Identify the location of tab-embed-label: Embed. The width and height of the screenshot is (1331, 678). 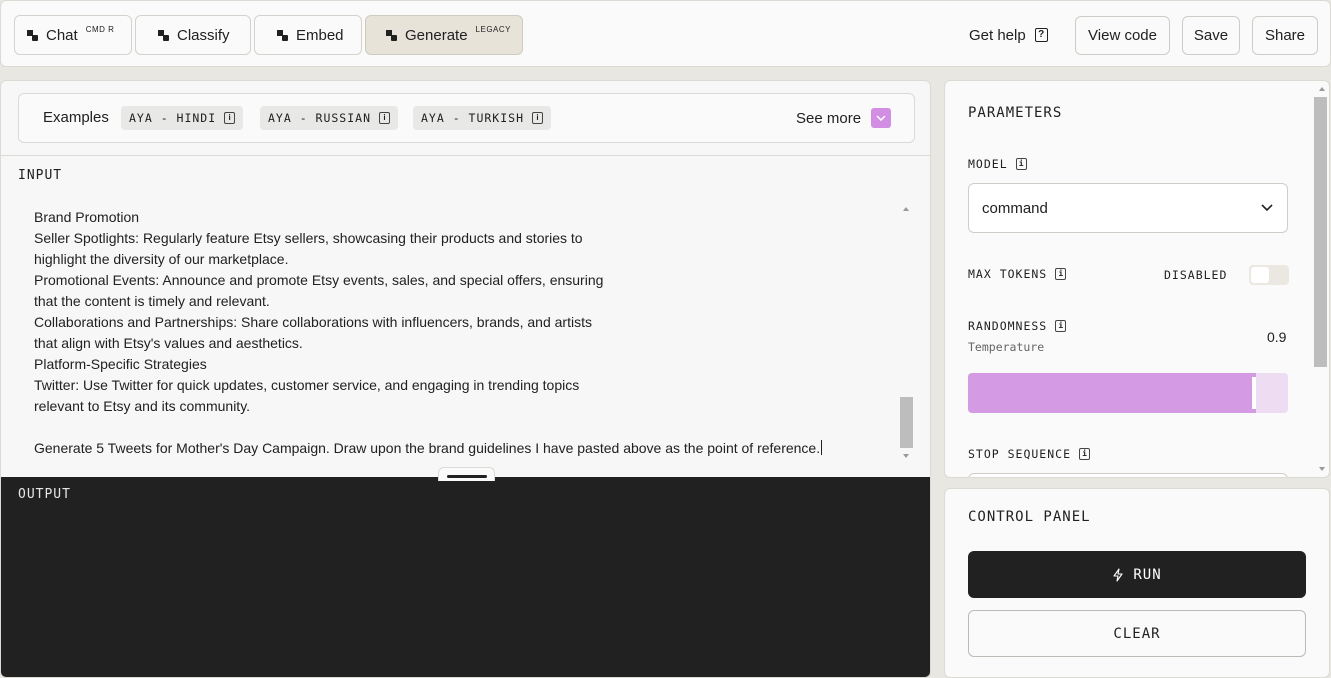
(320, 35).